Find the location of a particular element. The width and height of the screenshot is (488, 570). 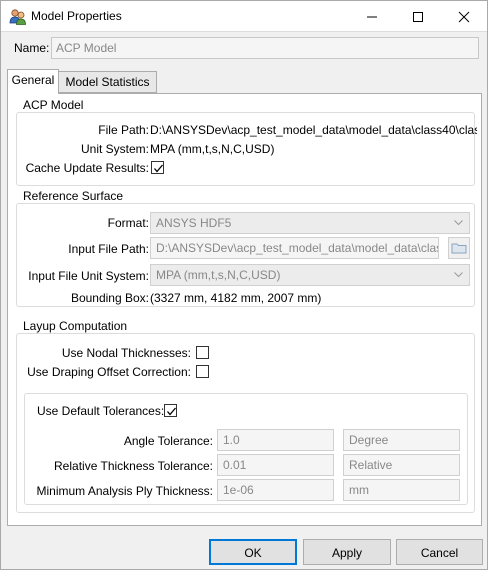

unit-system-label: Unit System: is located at coordinates (114, 149).